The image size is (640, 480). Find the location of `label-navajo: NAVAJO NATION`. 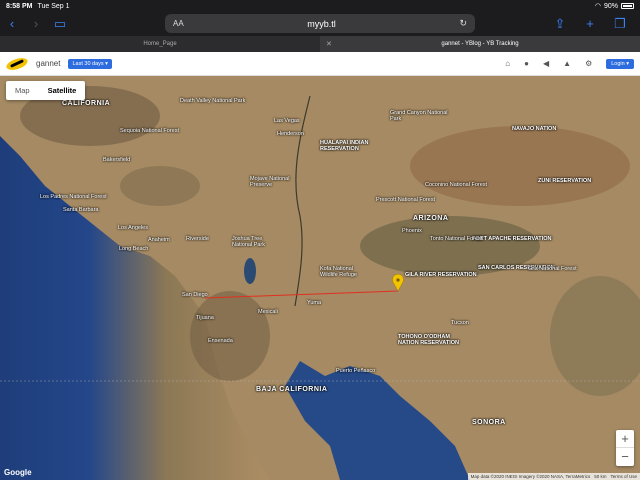

label-navajo: NAVAJO NATION is located at coordinates (534, 129).